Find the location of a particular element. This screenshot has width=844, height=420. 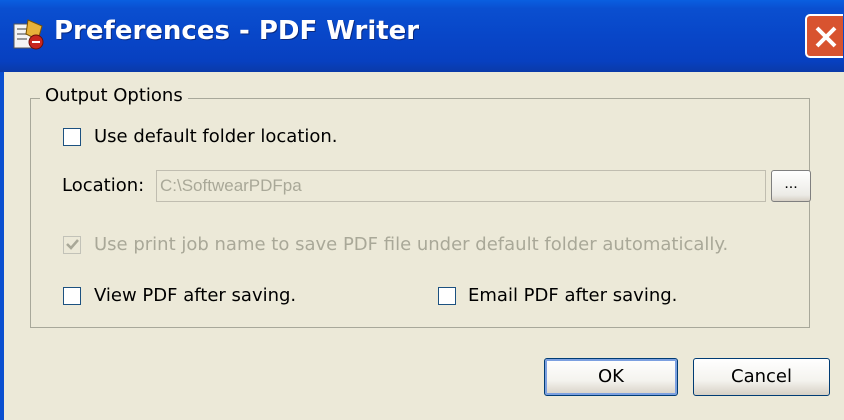

close-icon is located at coordinates (826, 37).